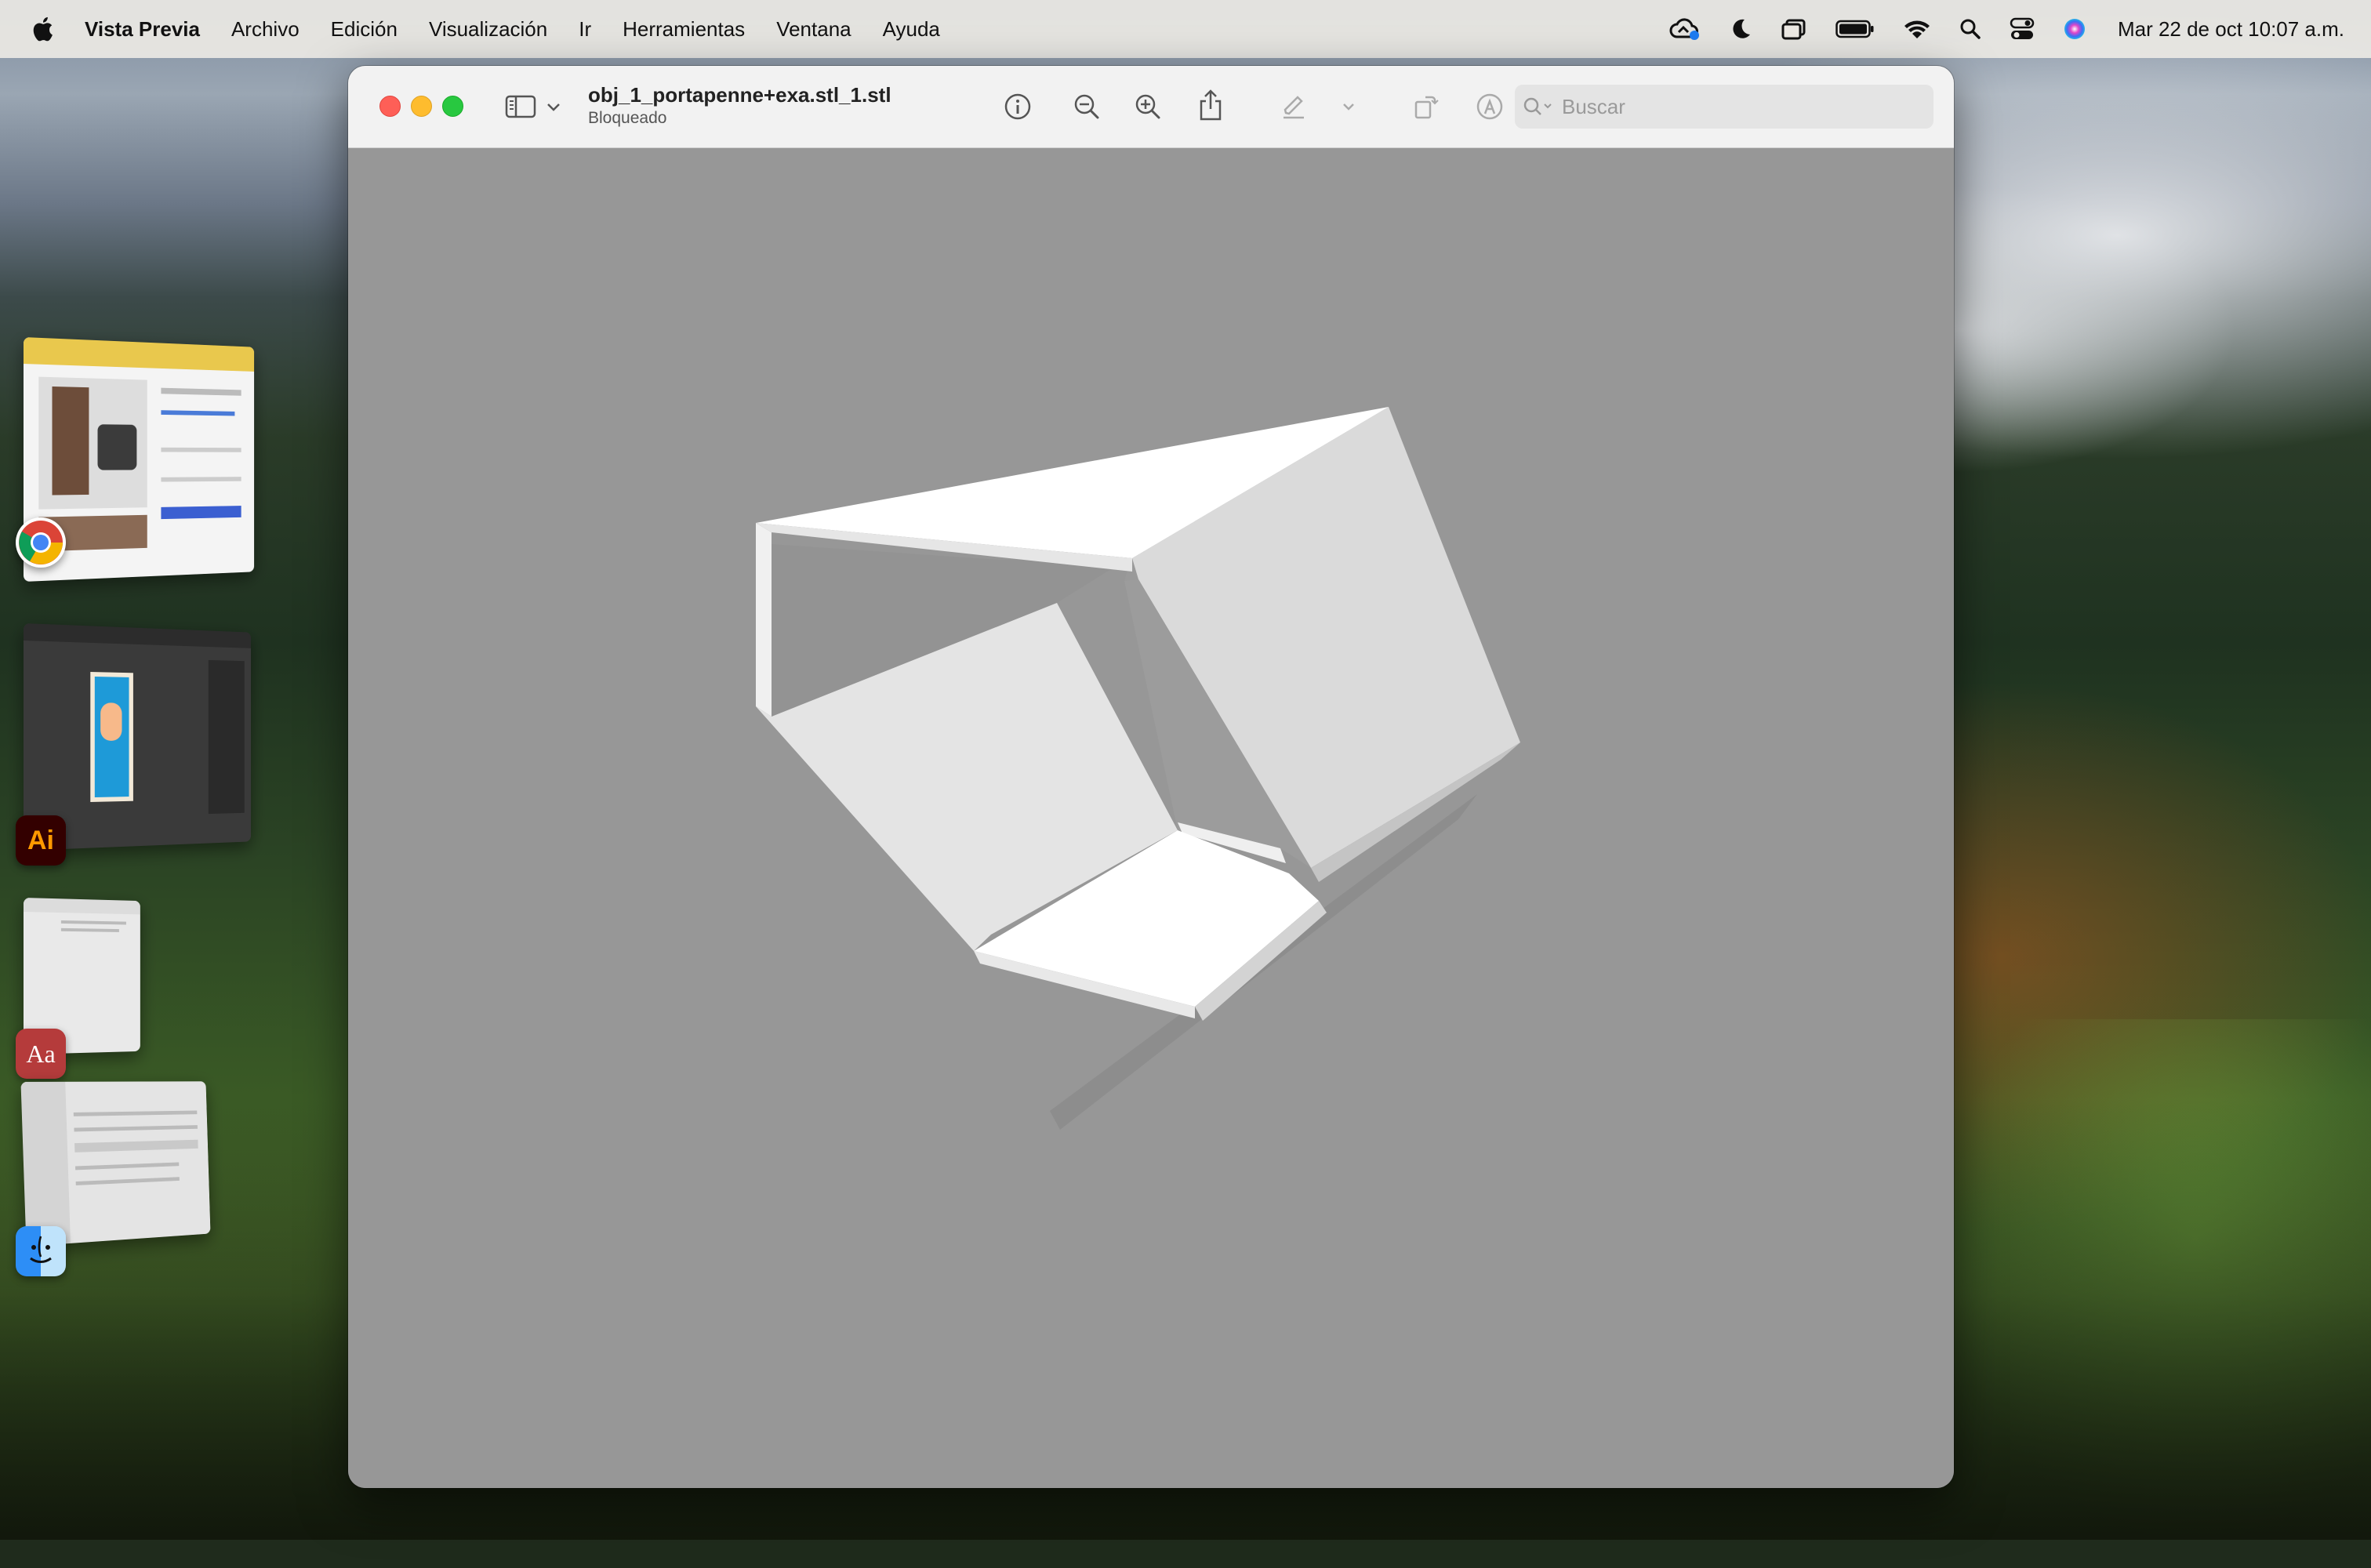 Image resolution: width=2371 pixels, height=1568 pixels. I want to click on document-title: obj_1_portapenne+exa.stl_1.stl, so click(739, 95).